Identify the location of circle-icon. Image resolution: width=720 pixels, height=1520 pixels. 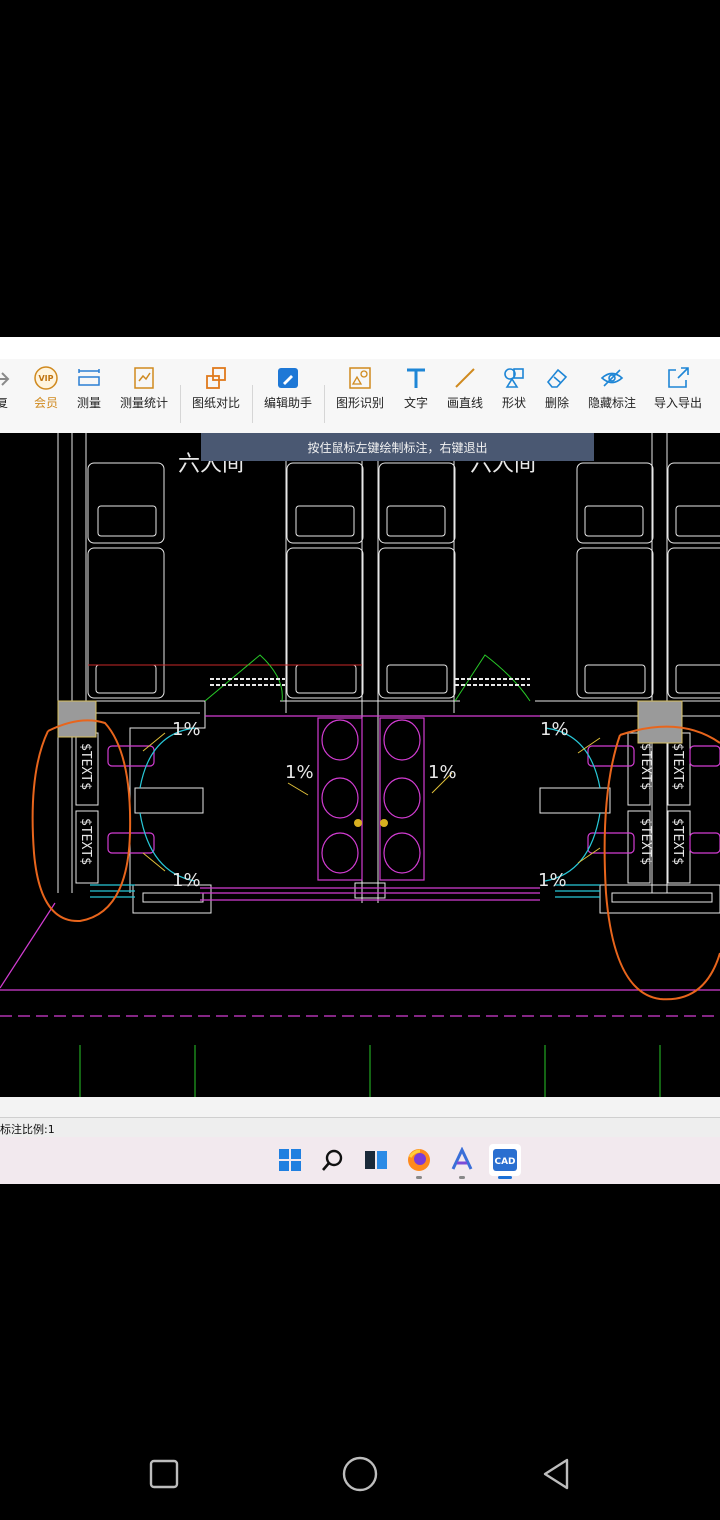
(360, 1474).